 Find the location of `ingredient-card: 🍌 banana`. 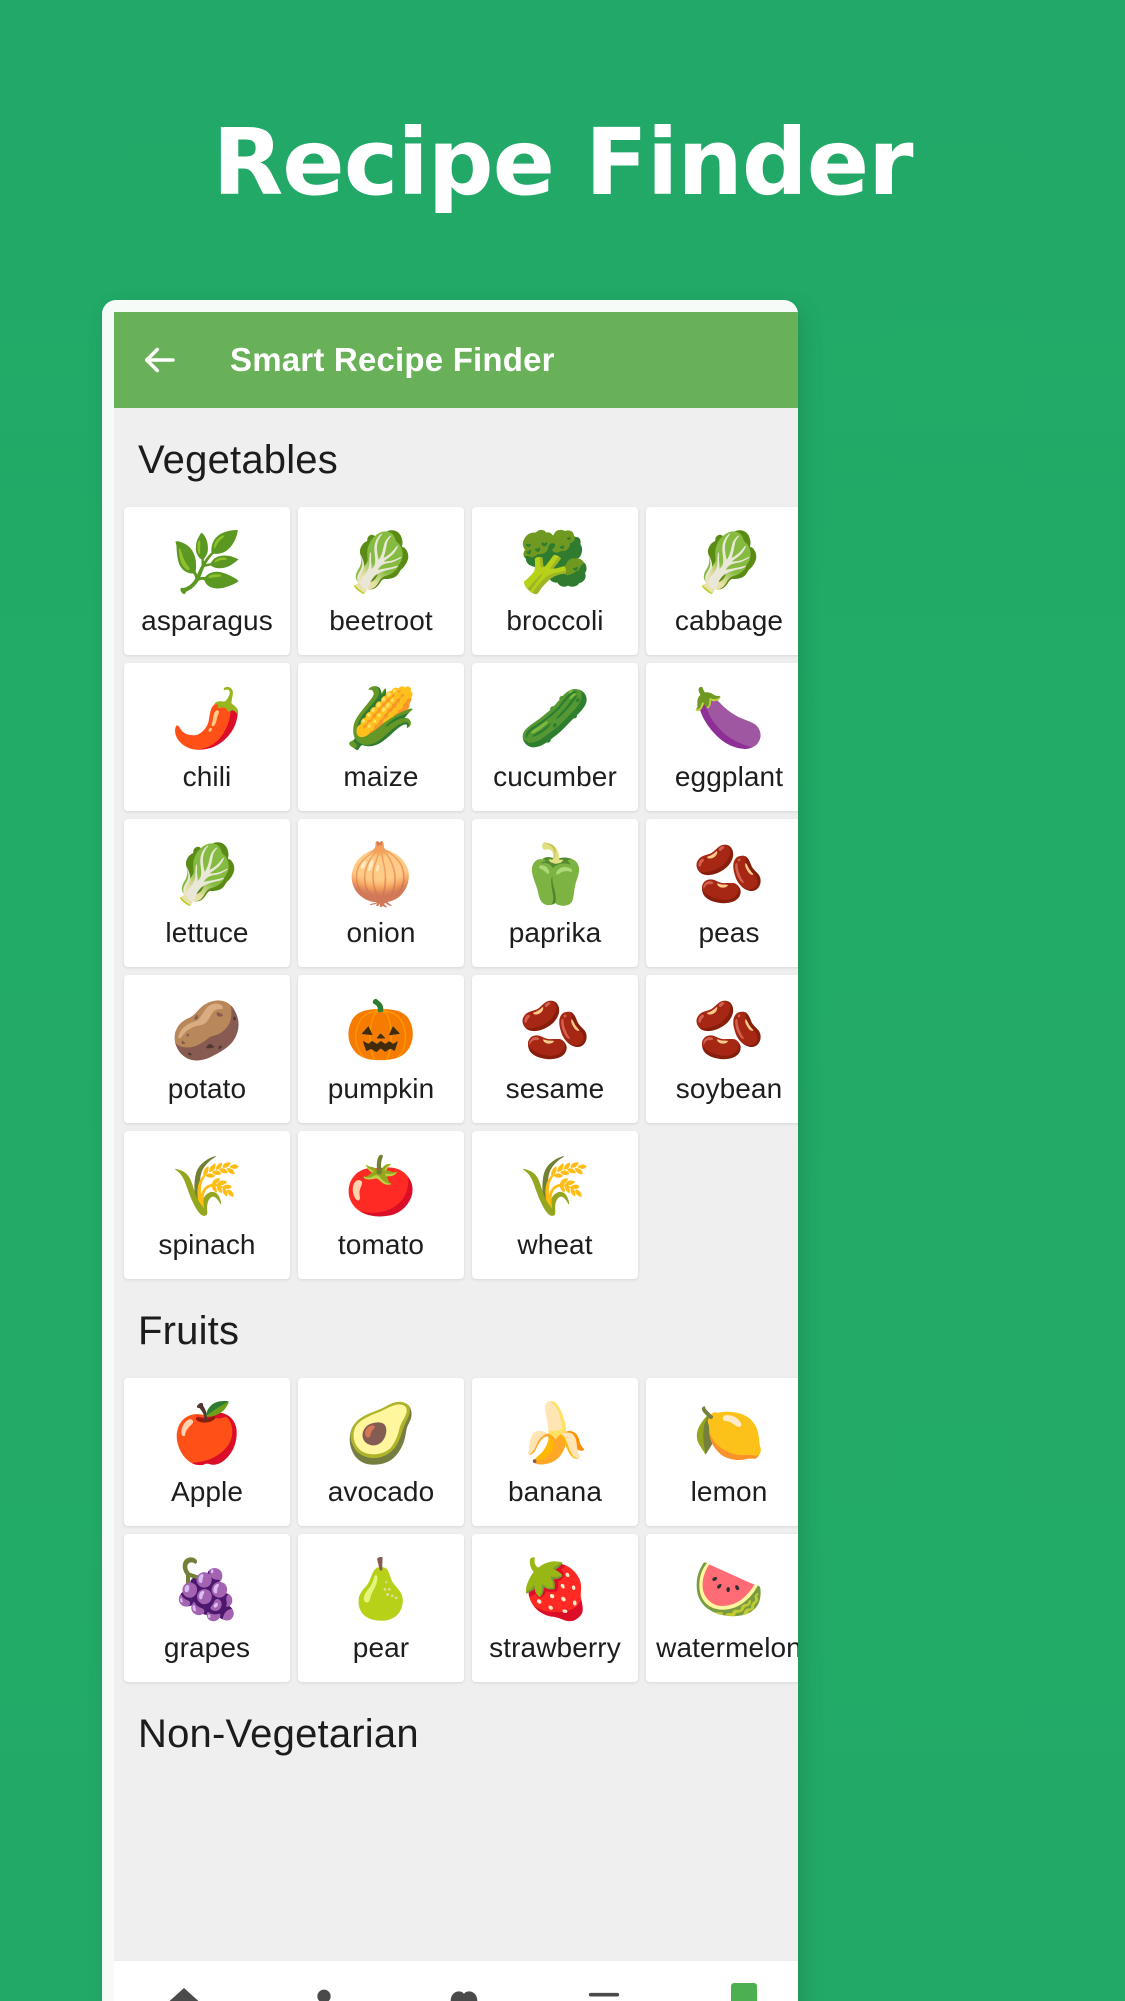

ingredient-card: 🍌 banana is located at coordinates (555, 1452).